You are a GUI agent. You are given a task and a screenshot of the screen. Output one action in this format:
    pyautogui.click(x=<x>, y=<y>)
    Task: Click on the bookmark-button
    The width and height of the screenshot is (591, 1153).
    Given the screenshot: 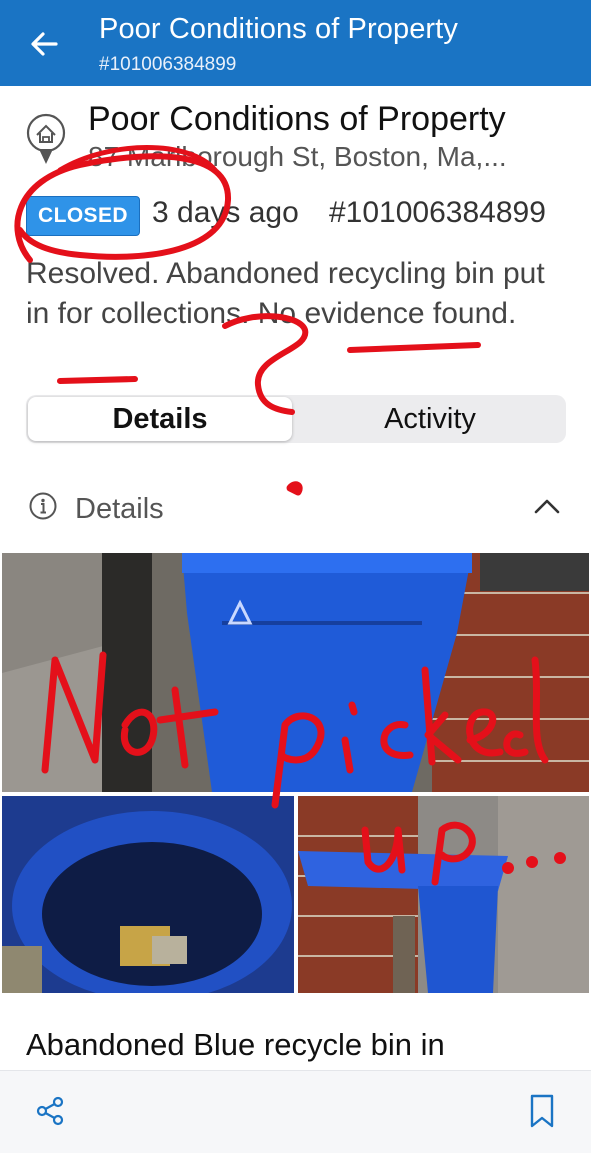 What is the action you would take?
    pyautogui.click(x=542, y=1111)
    